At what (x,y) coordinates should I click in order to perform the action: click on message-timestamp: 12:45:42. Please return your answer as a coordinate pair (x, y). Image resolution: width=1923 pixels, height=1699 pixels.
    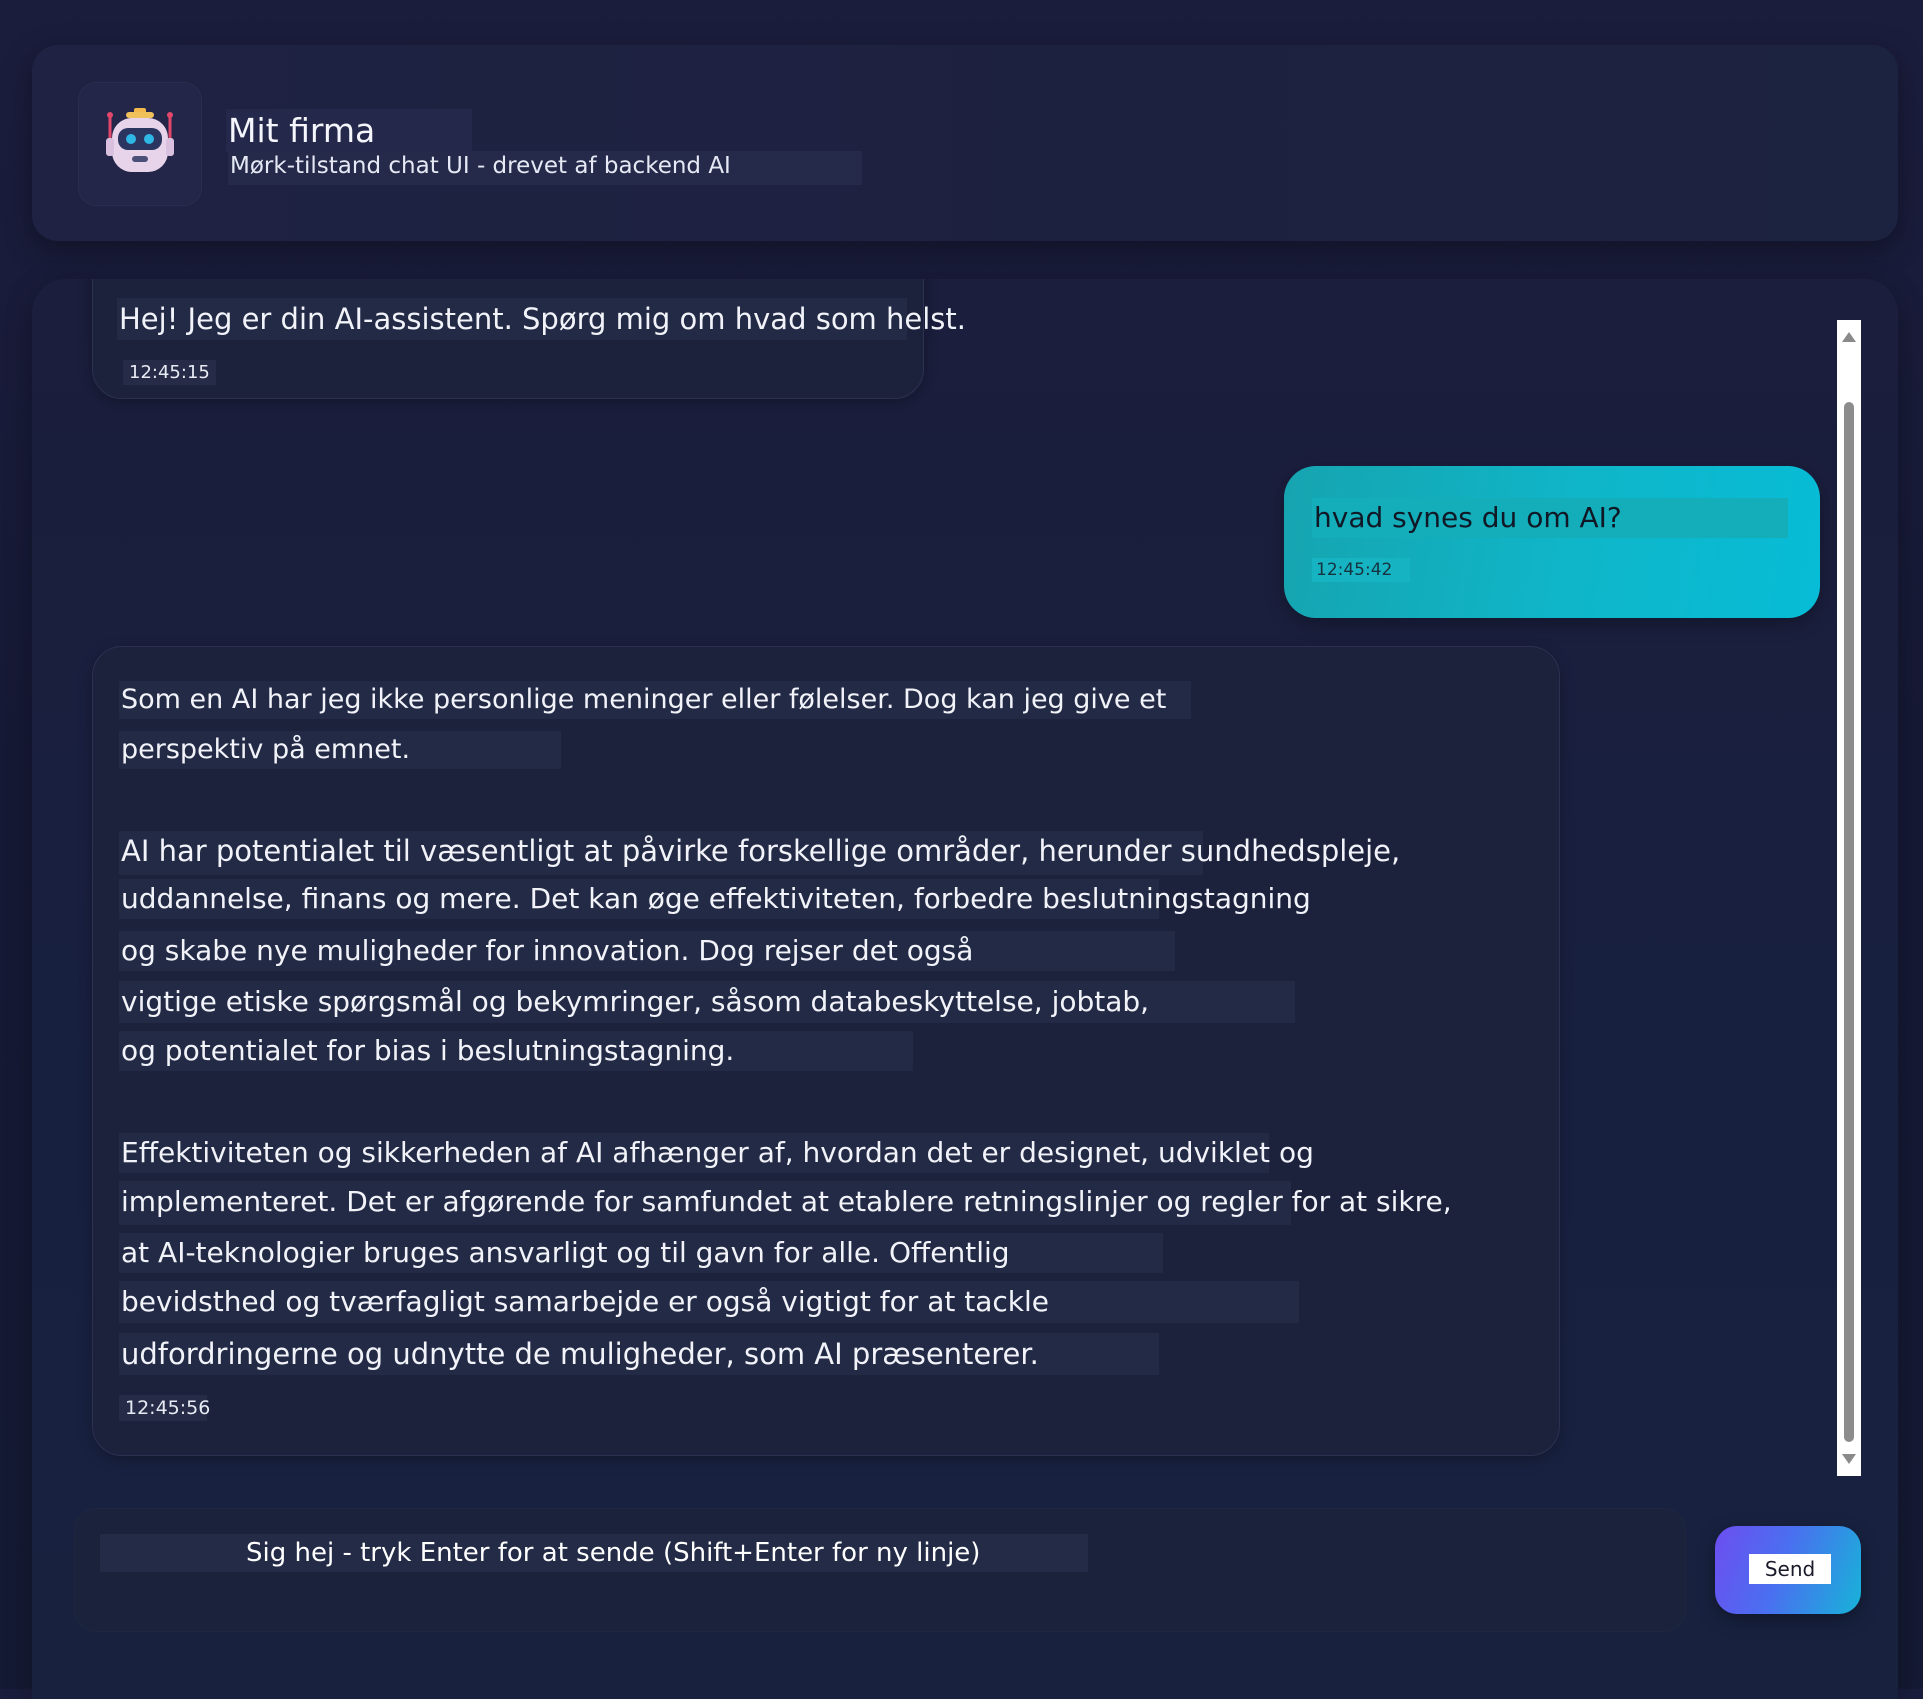
    Looking at the image, I should click on (1361, 570).